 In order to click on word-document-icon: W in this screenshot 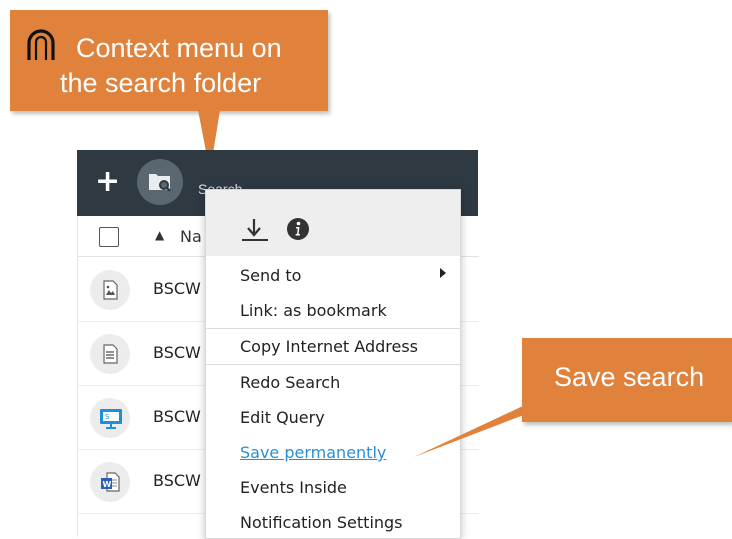, I will do `click(110, 482)`.